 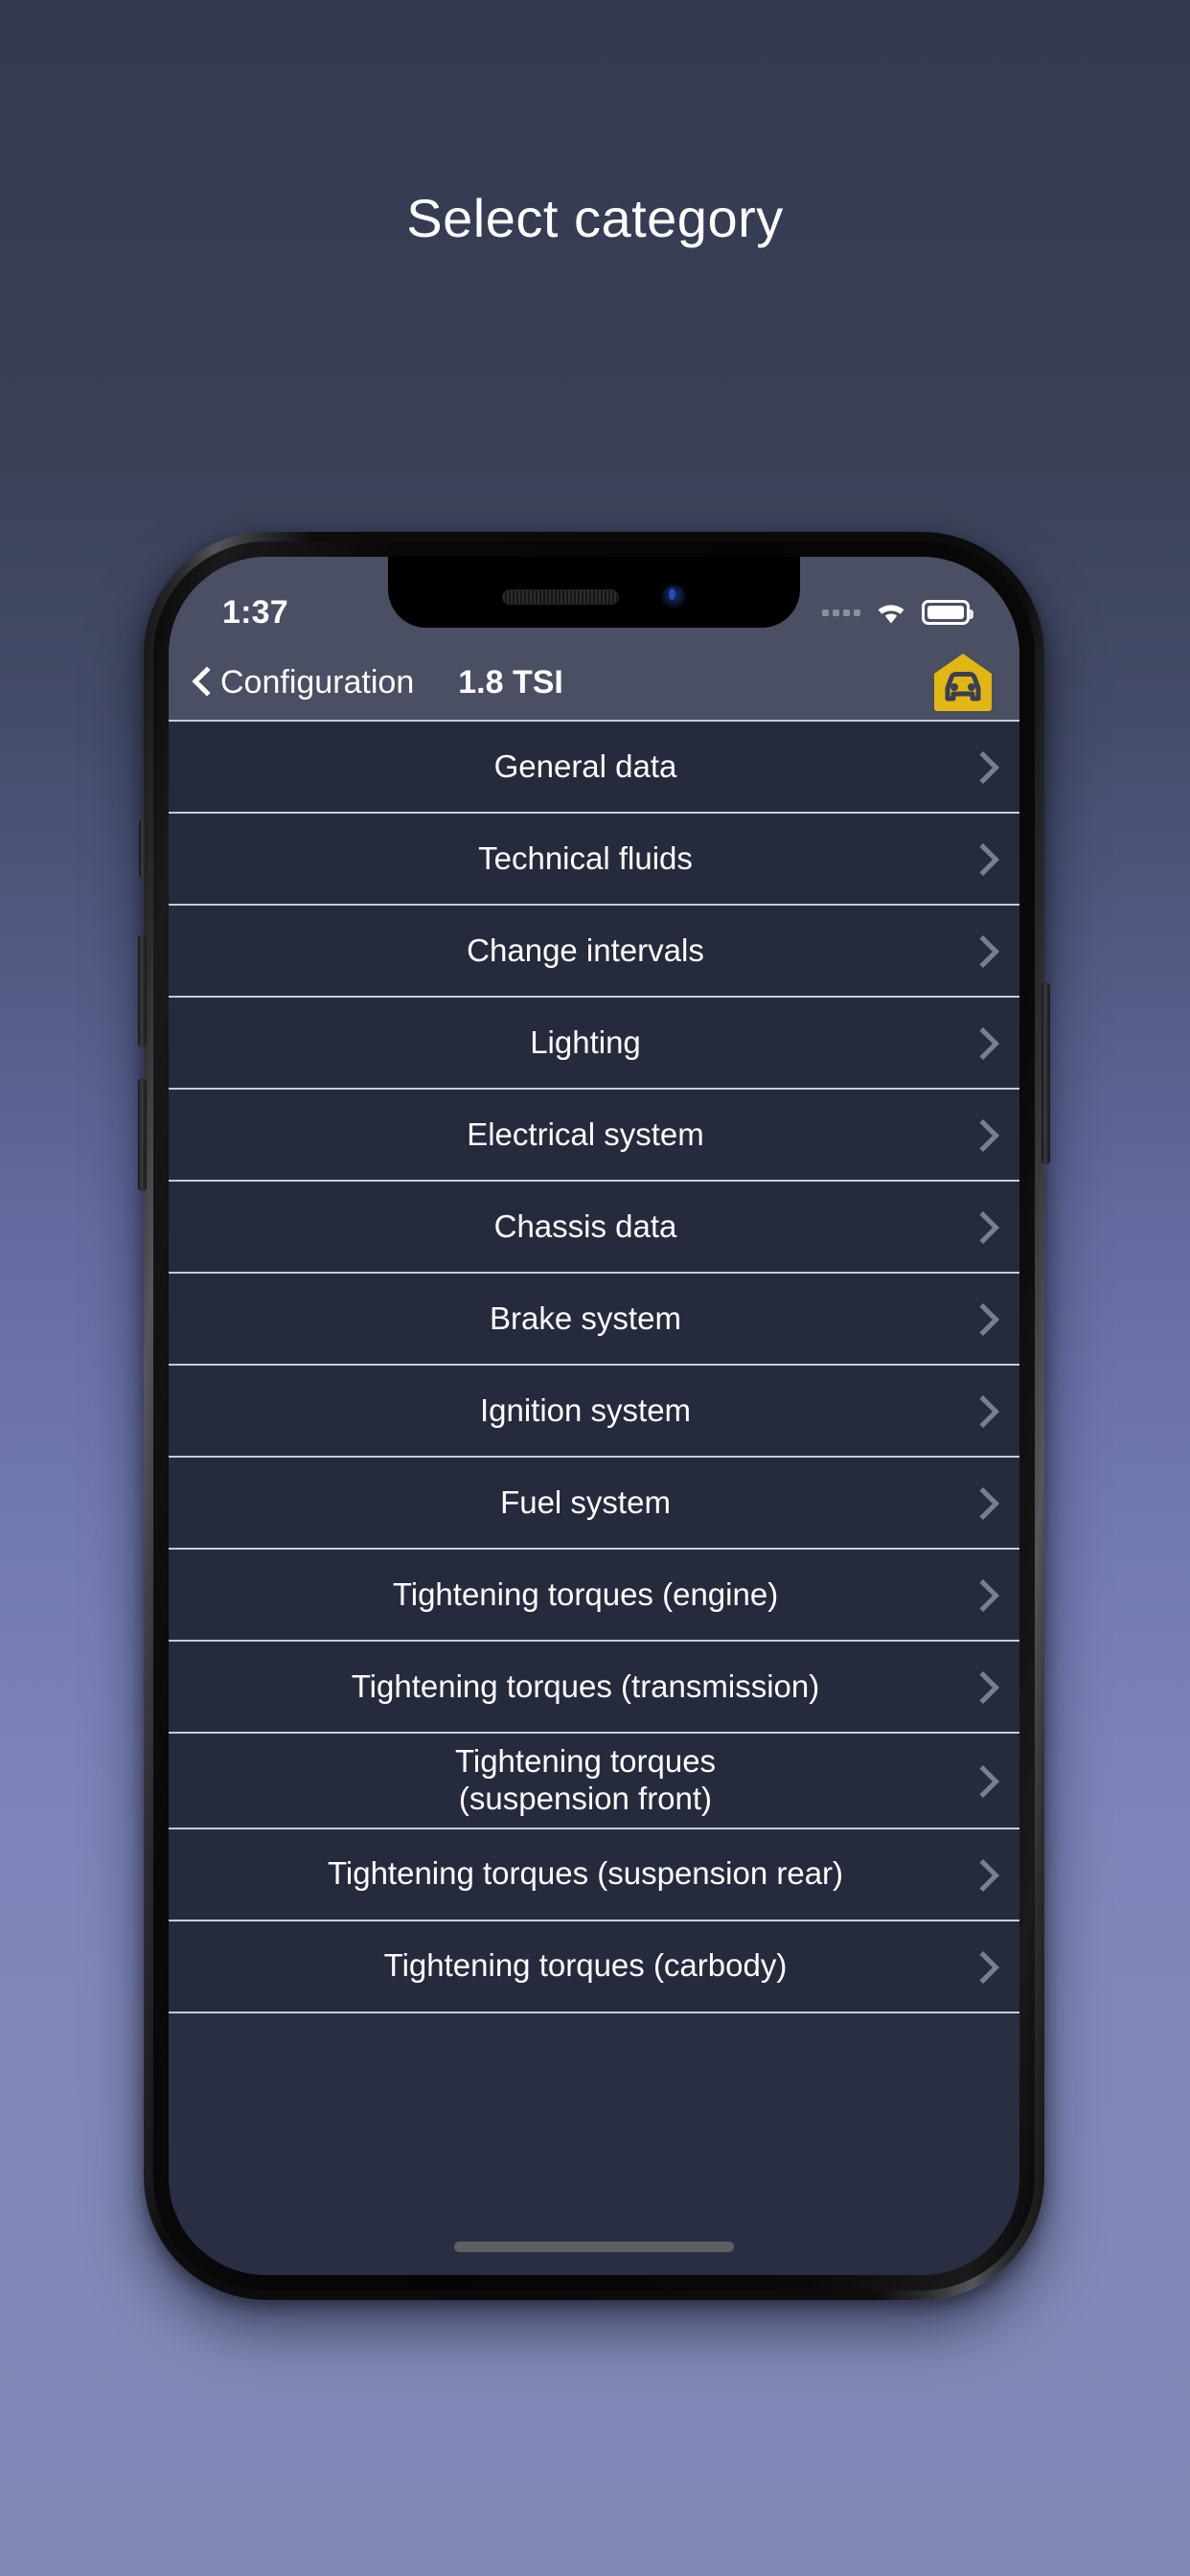 I want to click on list-item: Tightening torques (engine), so click(x=594, y=1596).